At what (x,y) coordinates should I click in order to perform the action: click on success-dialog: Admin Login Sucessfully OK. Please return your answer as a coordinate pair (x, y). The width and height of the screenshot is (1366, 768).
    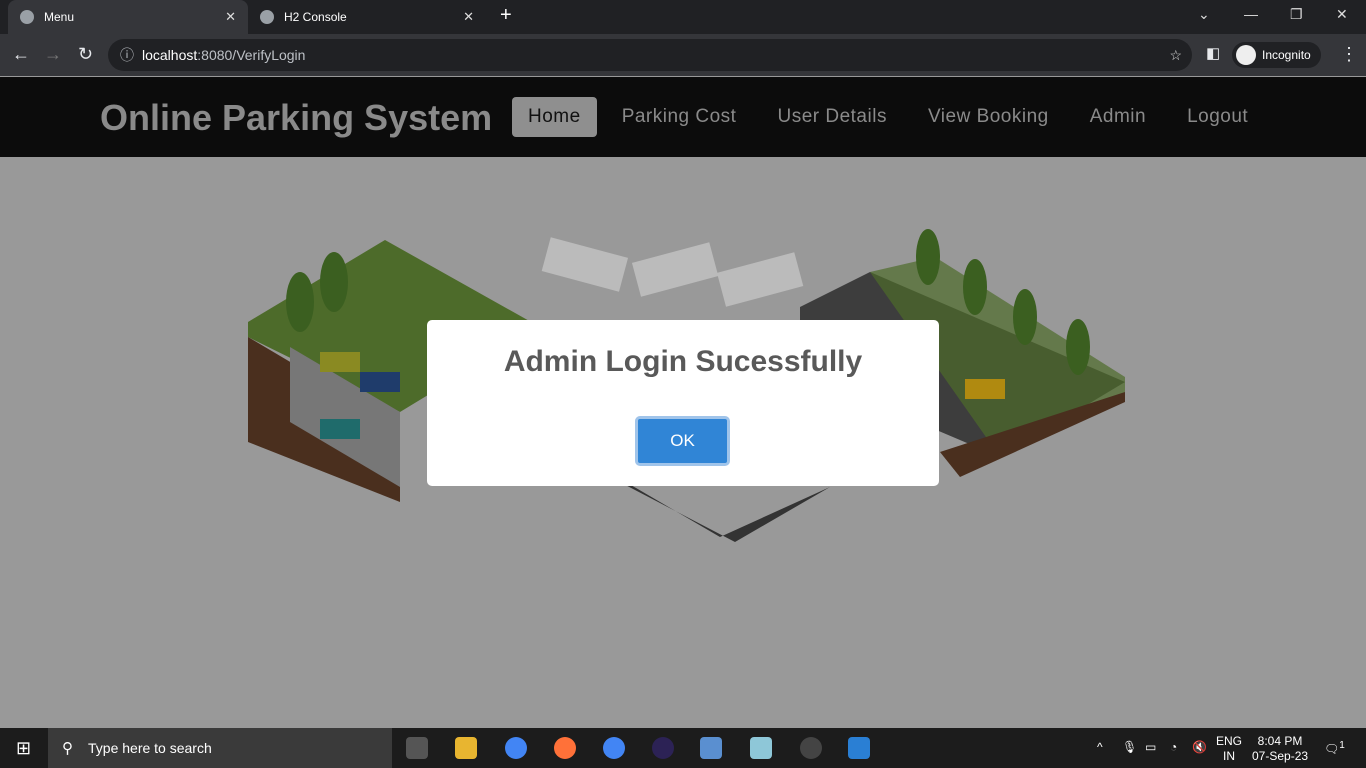
    Looking at the image, I should click on (683, 403).